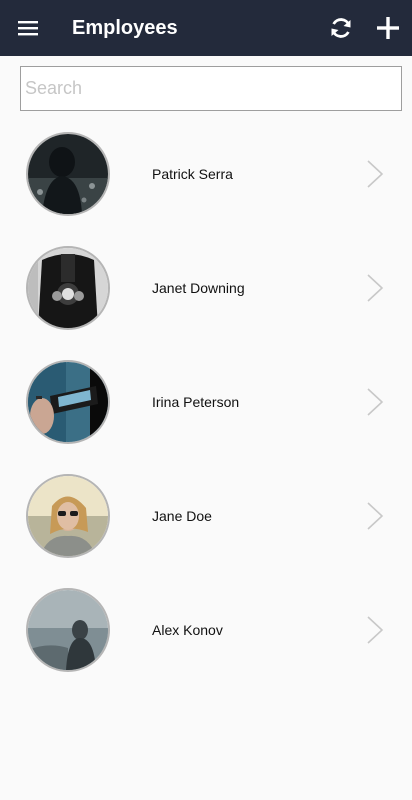 The height and width of the screenshot is (800, 412). Describe the element at coordinates (28, 28) in the screenshot. I see `menu-icon` at that location.